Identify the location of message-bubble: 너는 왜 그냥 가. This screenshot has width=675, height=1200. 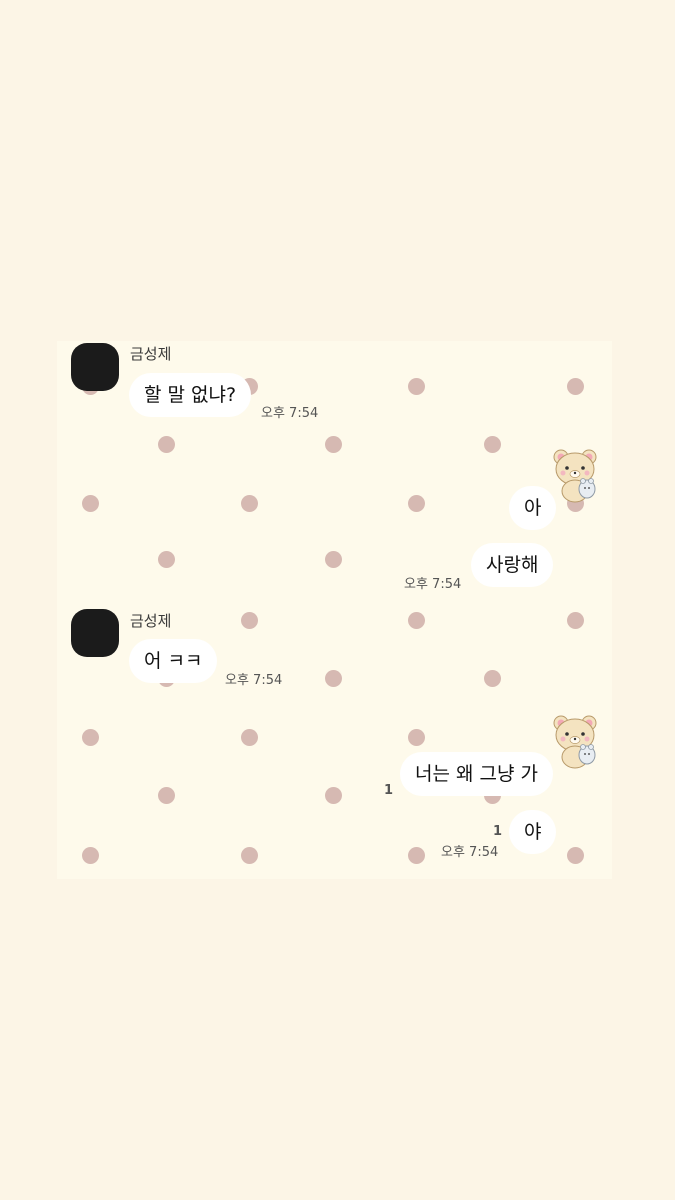
(476, 774).